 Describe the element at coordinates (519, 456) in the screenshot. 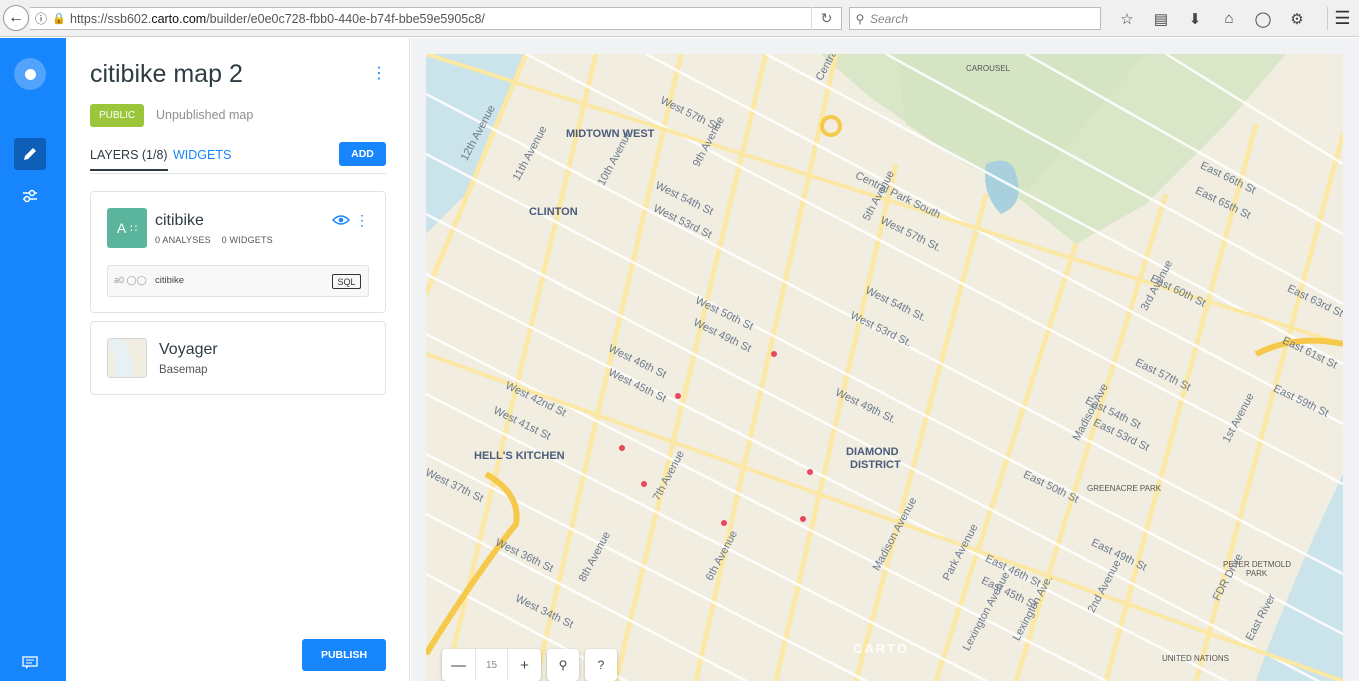

I see `label-hells-kitchen: HELL'S KITCHEN` at that location.